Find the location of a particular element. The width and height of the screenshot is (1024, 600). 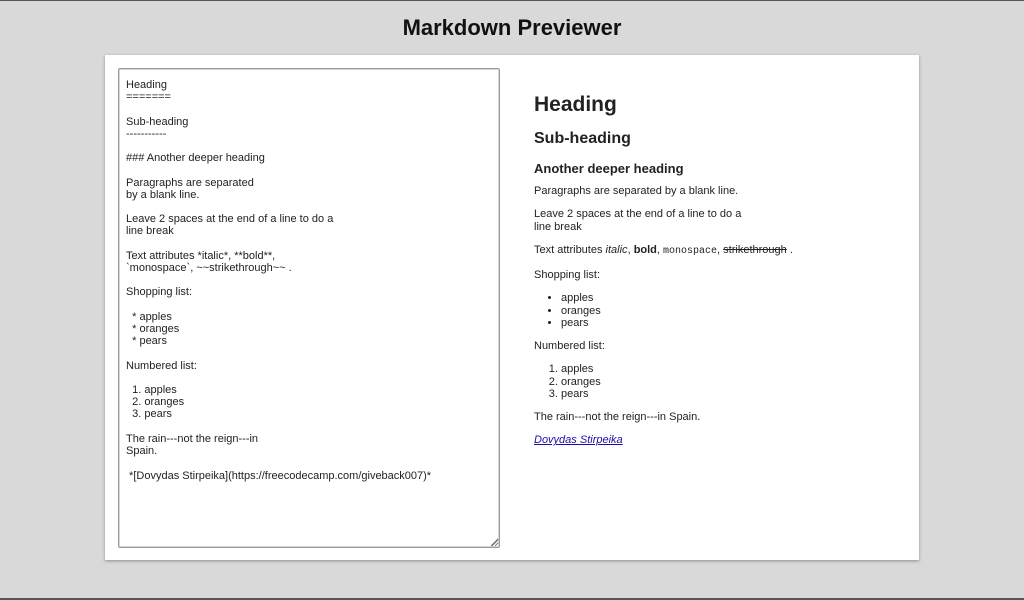

shopping-list: apples oranges pears is located at coordinates (719, 310).